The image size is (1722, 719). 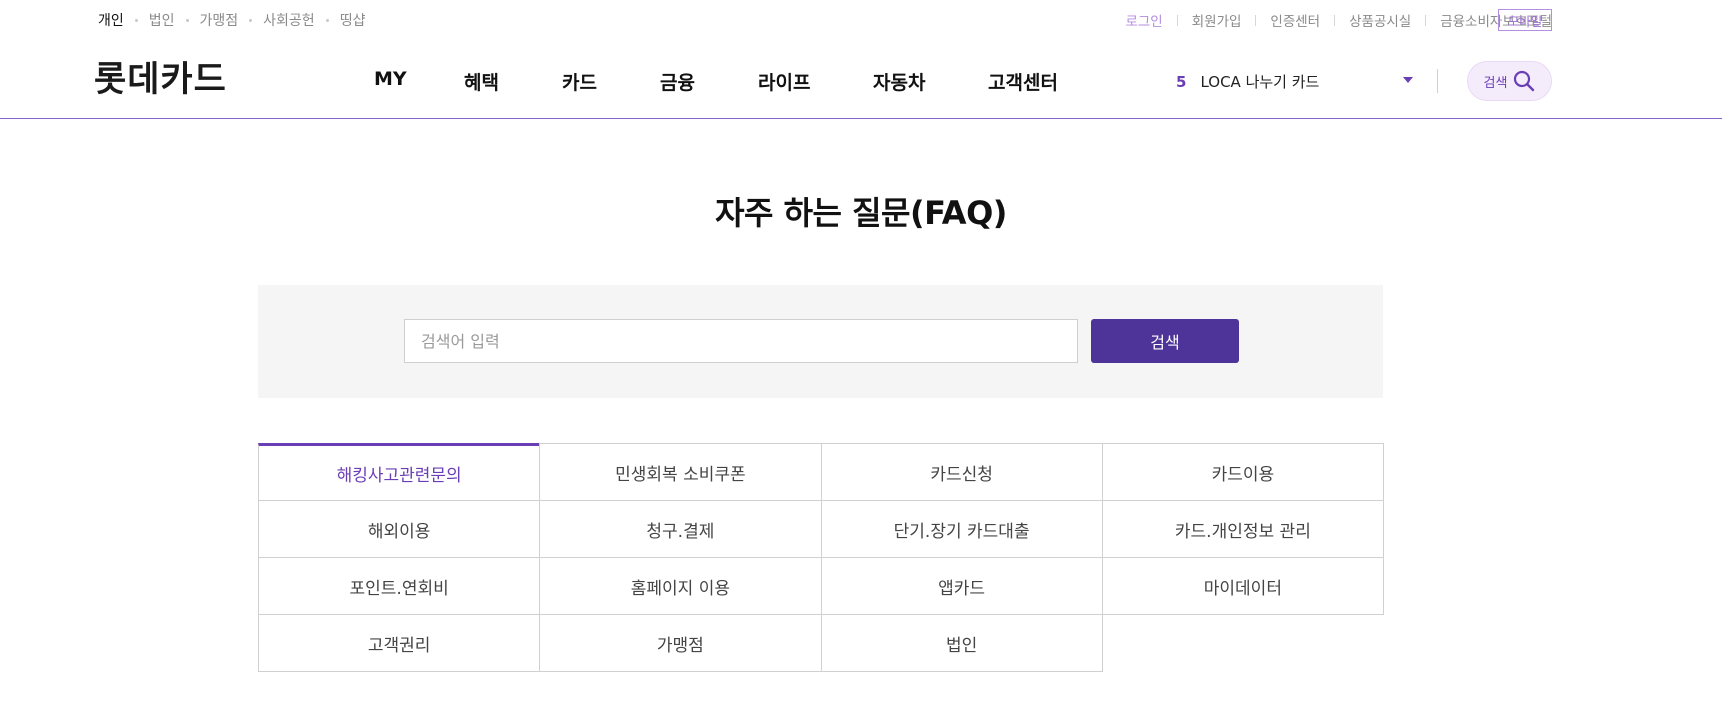 I want to click on faq-category-tab: 고객권리, so click(x=399, y=643).